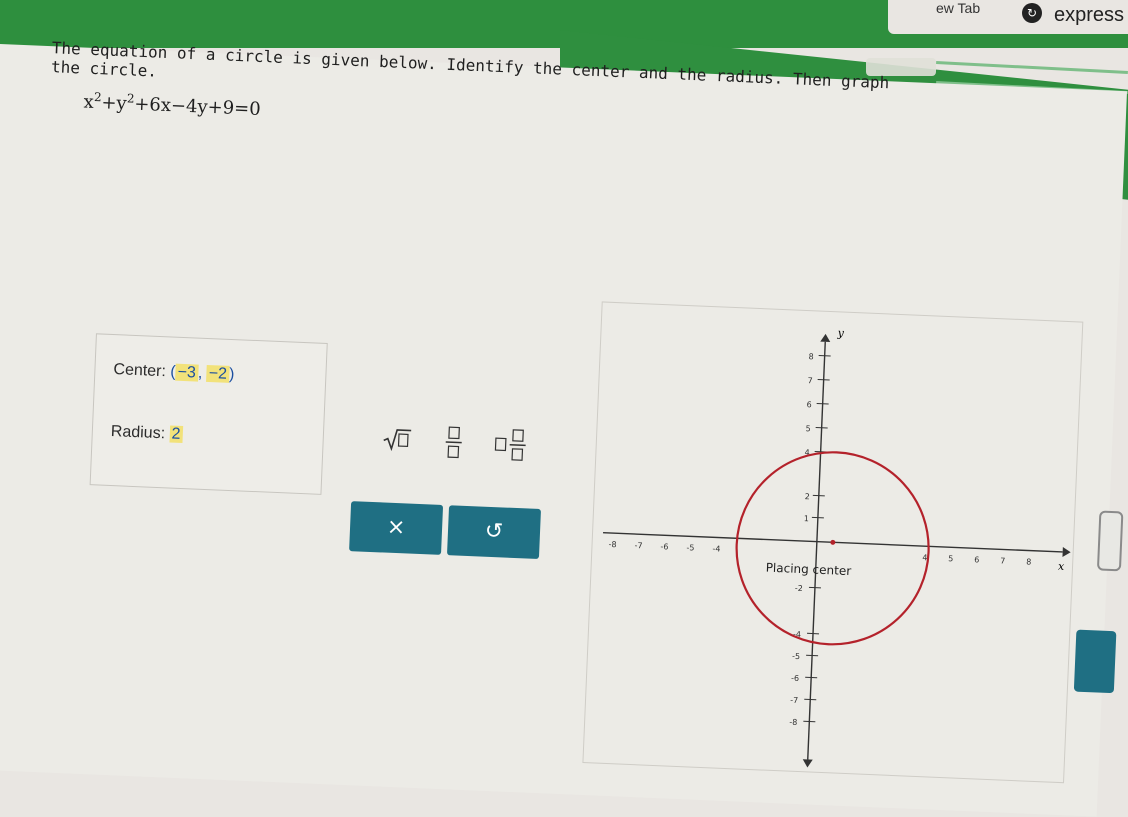 This screenshot has width=1128, height=817. Describe the element at coordinates (138, 432) in the screenshot. I see `radius-label: Radius:` at that location.